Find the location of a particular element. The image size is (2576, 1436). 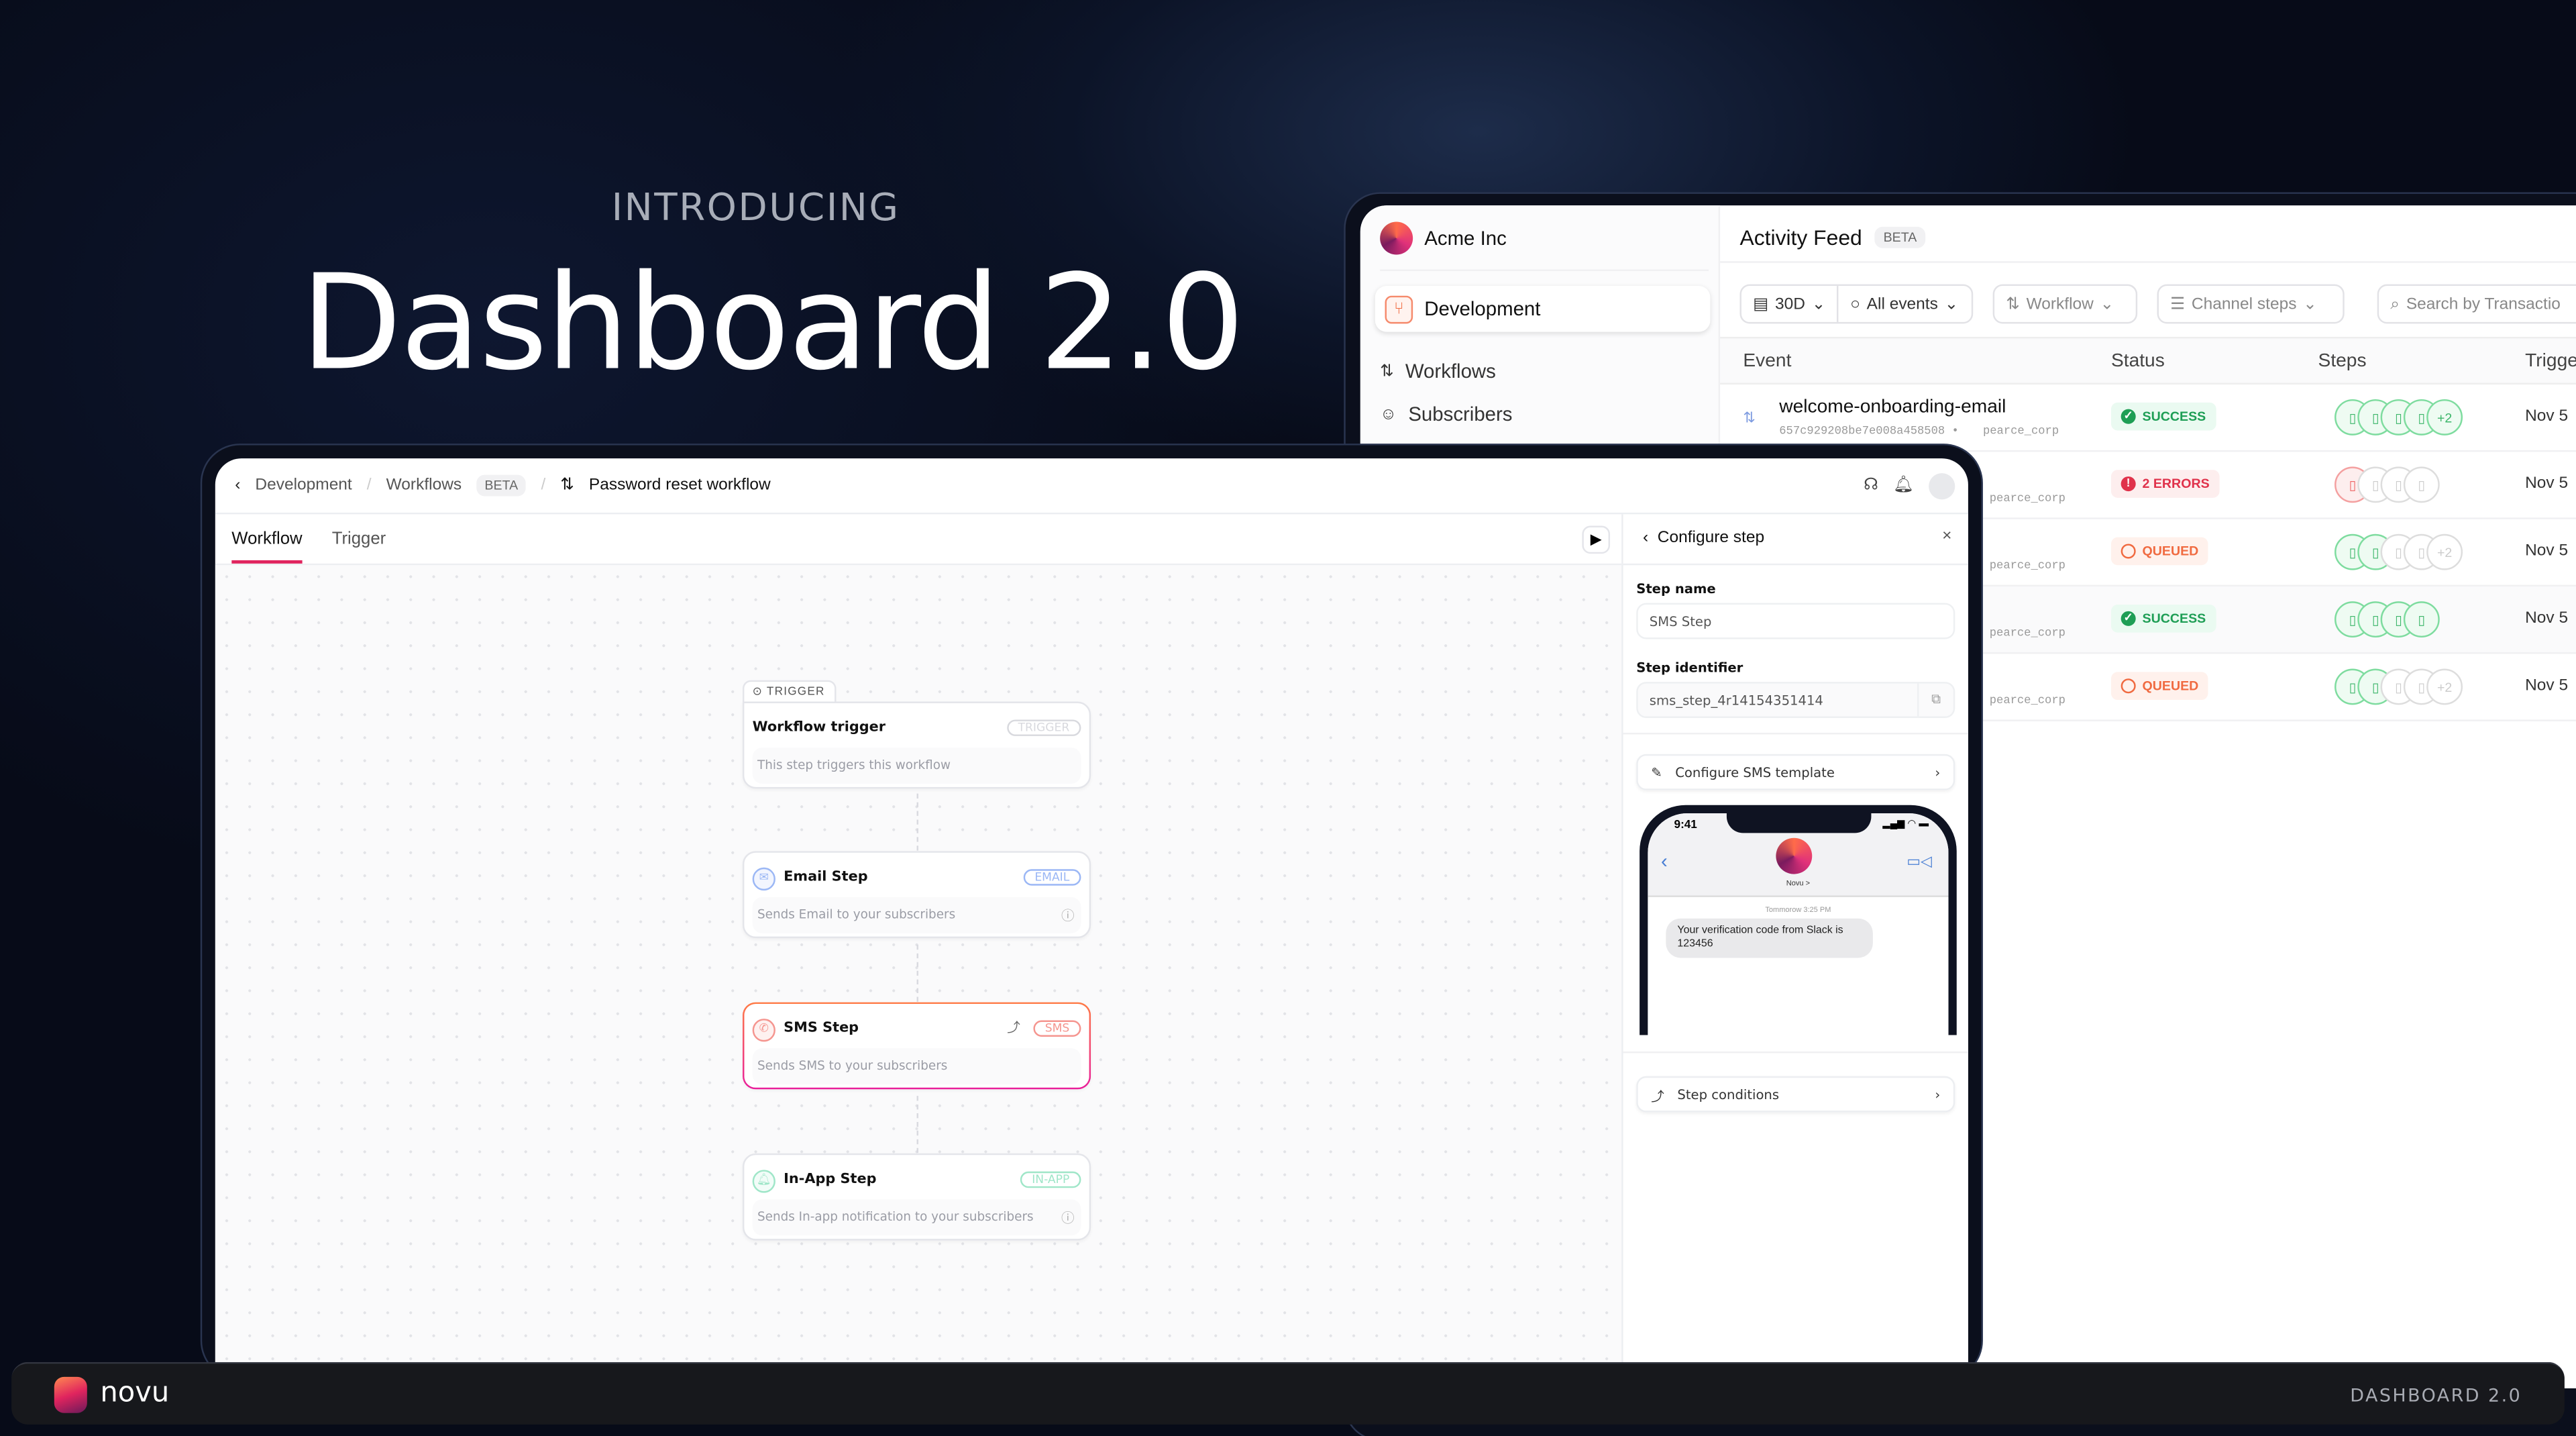

branch-icon: ⑂ is located at coordinates (1399, 309).